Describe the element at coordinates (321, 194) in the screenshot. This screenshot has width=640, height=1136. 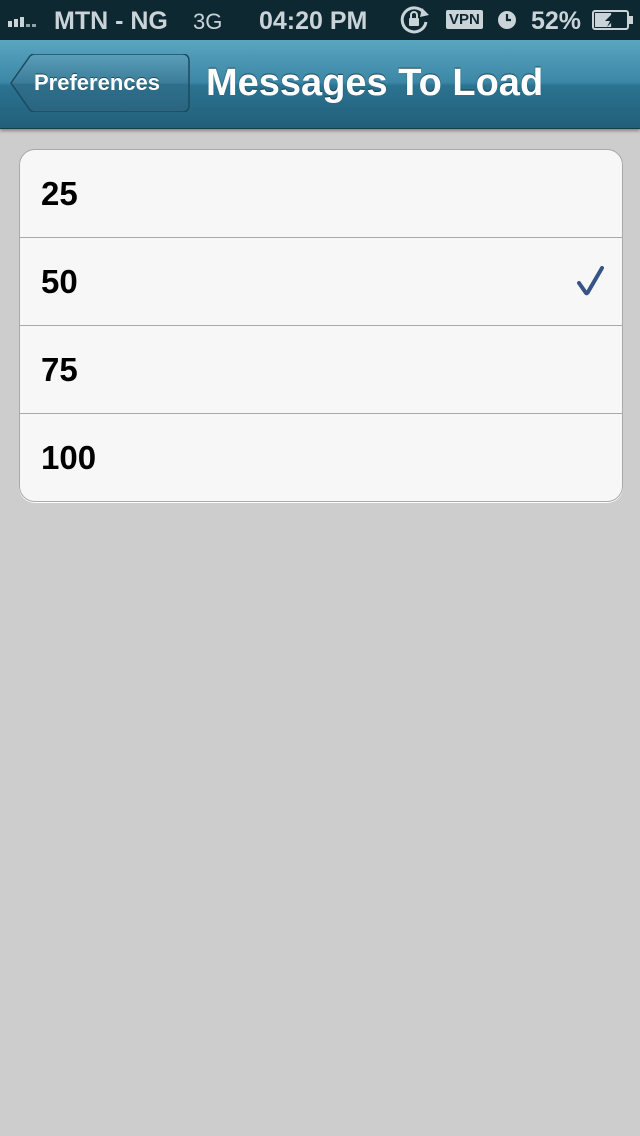
I see `option-row-25: 25` at that location.